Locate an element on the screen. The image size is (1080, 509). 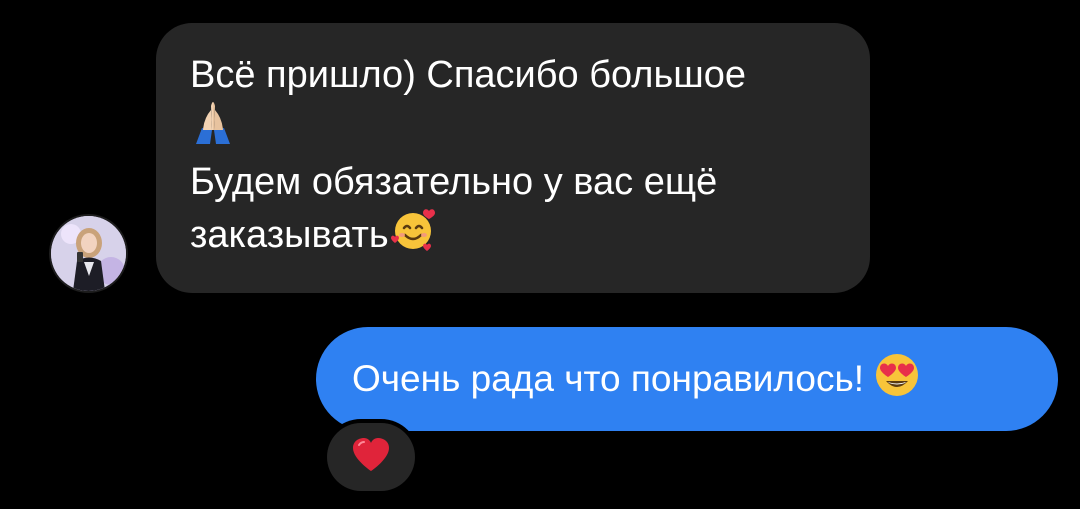
sender-avatar is located at coordinates (88, 253).